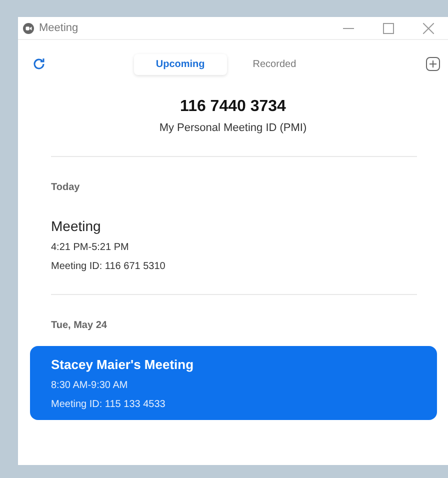 Image resolution: width=448 pixels, height=478 pixels. Describe the element at coordinates (274, 64) in the screenshot. I see `tab: Recorded` at that location.